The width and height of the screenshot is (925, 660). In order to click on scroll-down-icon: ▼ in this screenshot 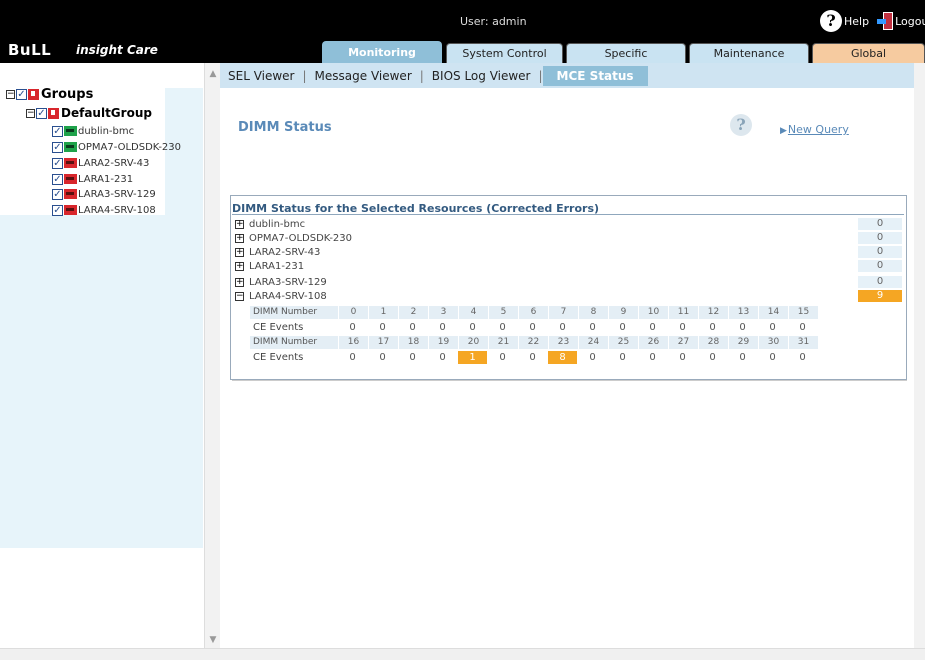, I will do `click(213, 640)`.